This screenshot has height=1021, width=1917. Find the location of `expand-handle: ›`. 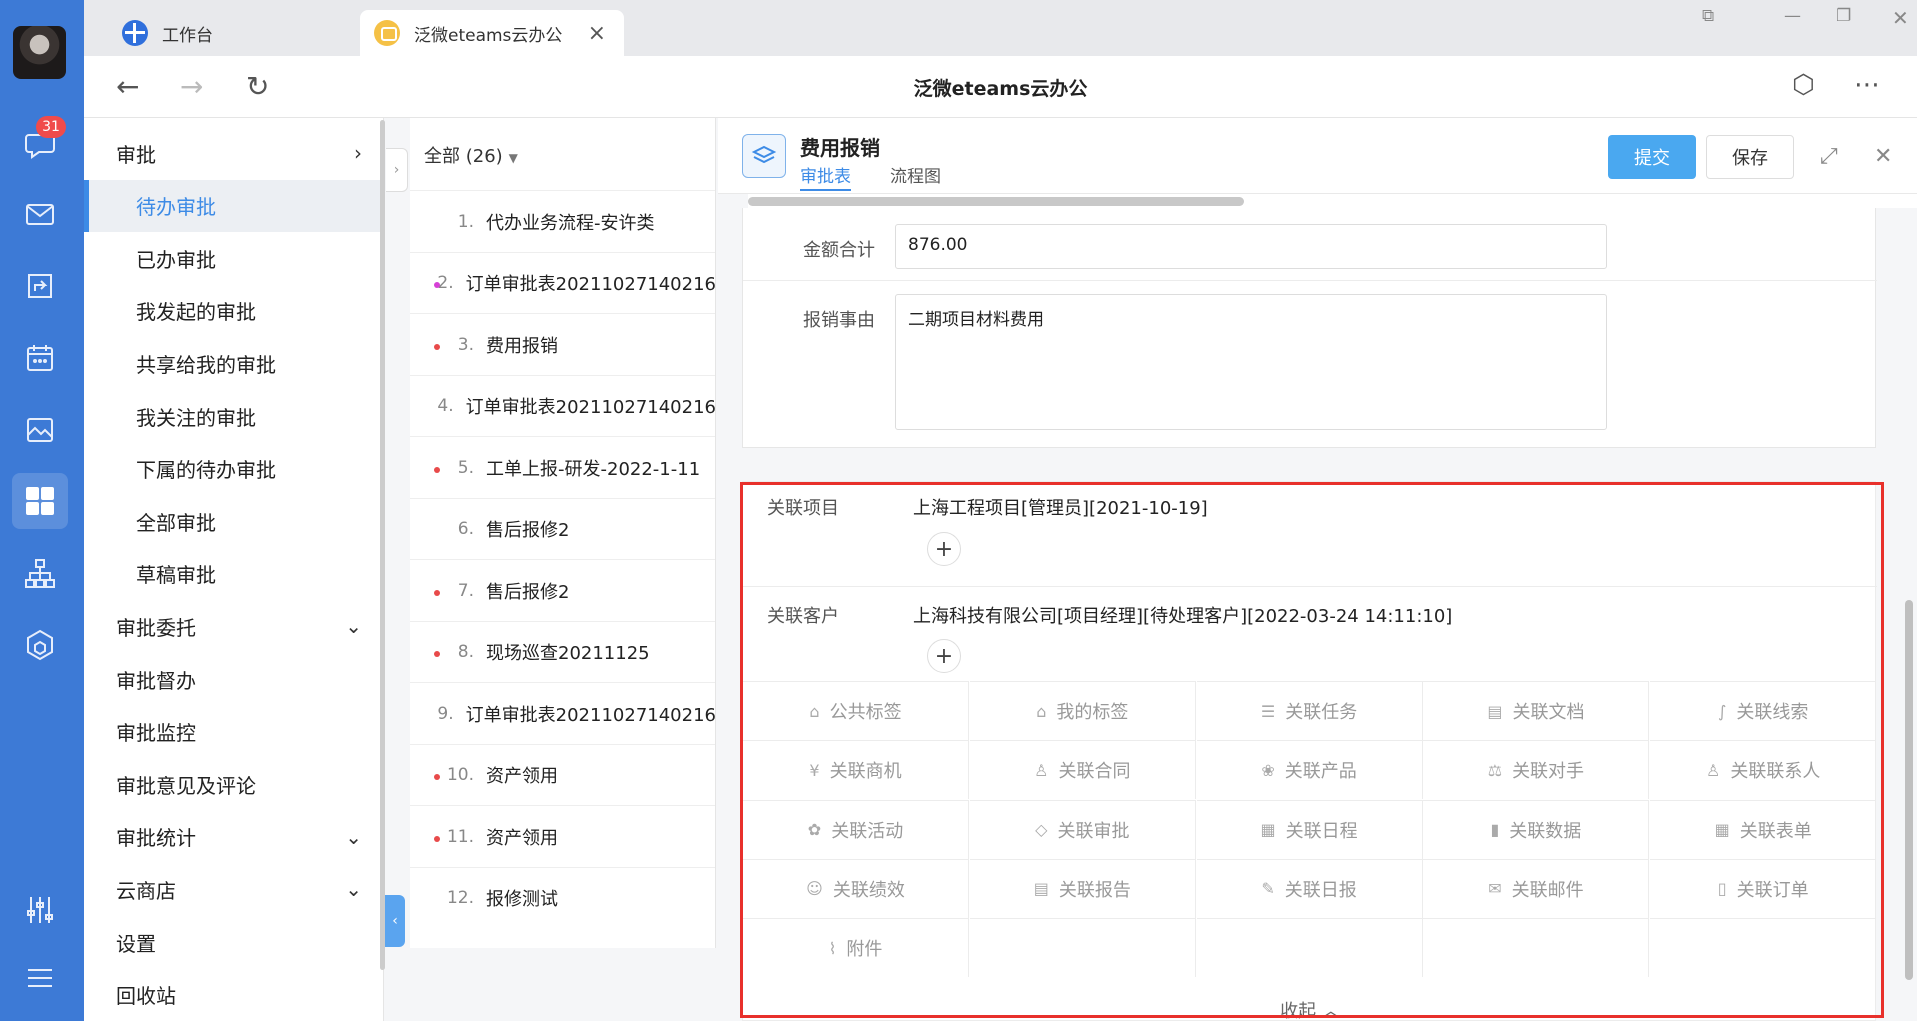

expand-handle: › is located at coordinates (397, 170).